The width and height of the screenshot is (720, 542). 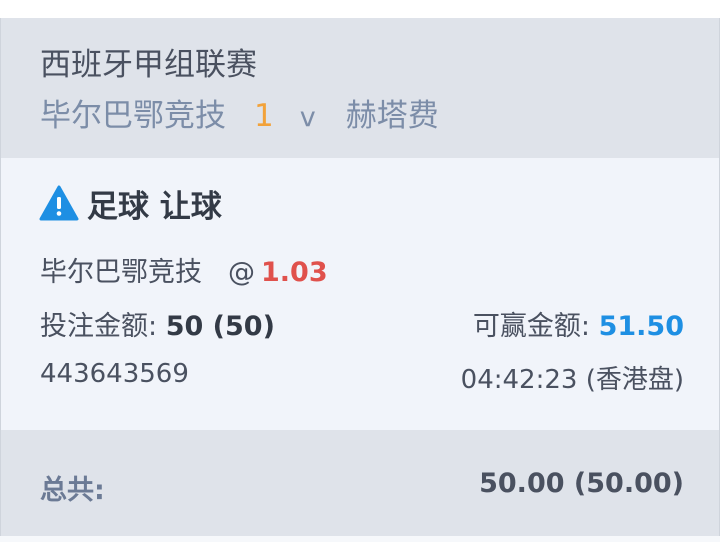 I want to click on selection-row: 毕尔巴鄂竞技 @1.03, so click(x=184, y=269).